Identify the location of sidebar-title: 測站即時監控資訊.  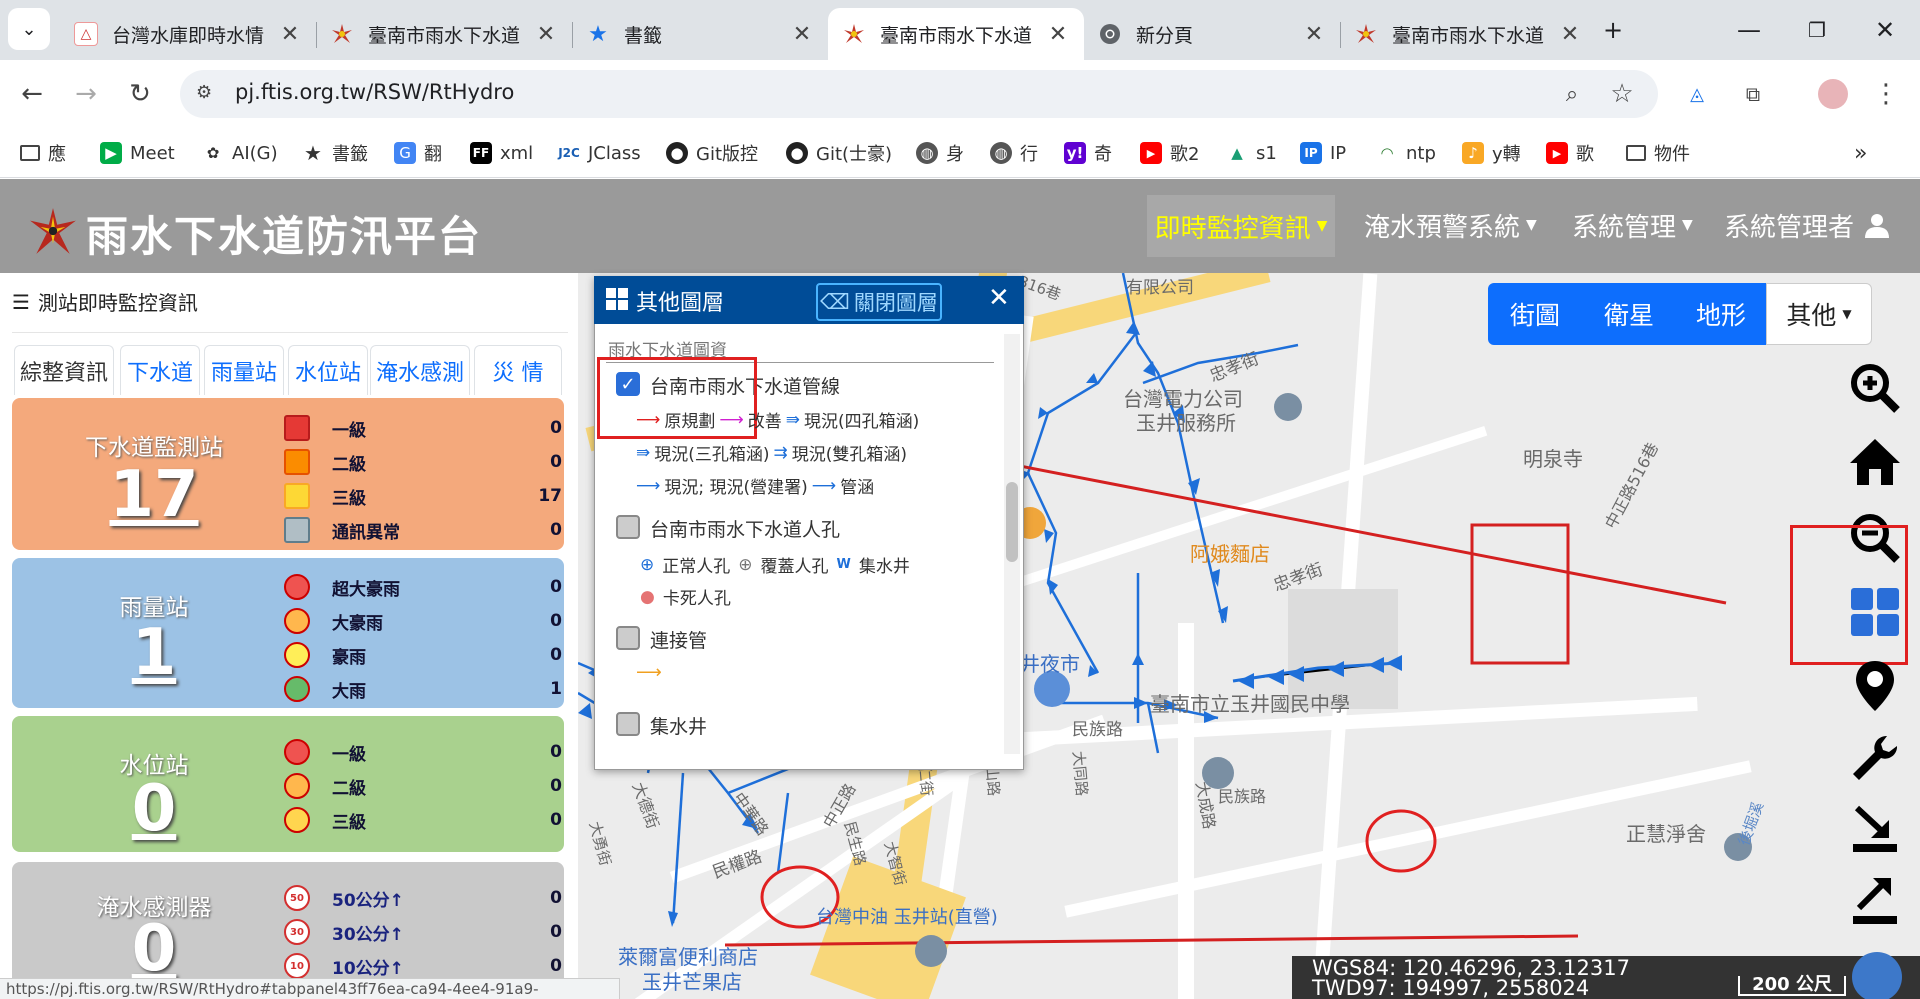
(117, 303).